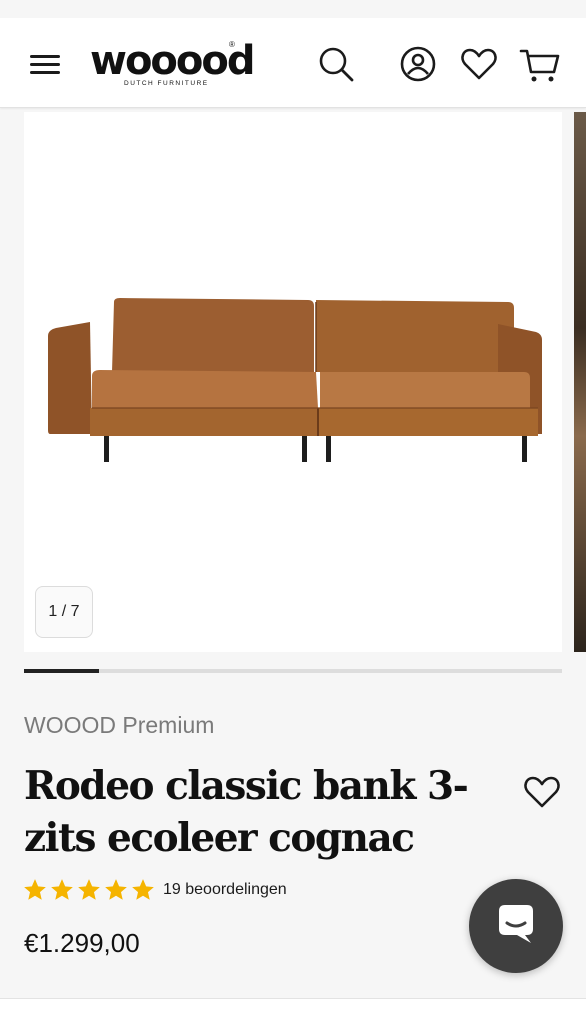 This screenshot has width=586, height=1024. I want to click on next-image-peek, so click(580, 382).